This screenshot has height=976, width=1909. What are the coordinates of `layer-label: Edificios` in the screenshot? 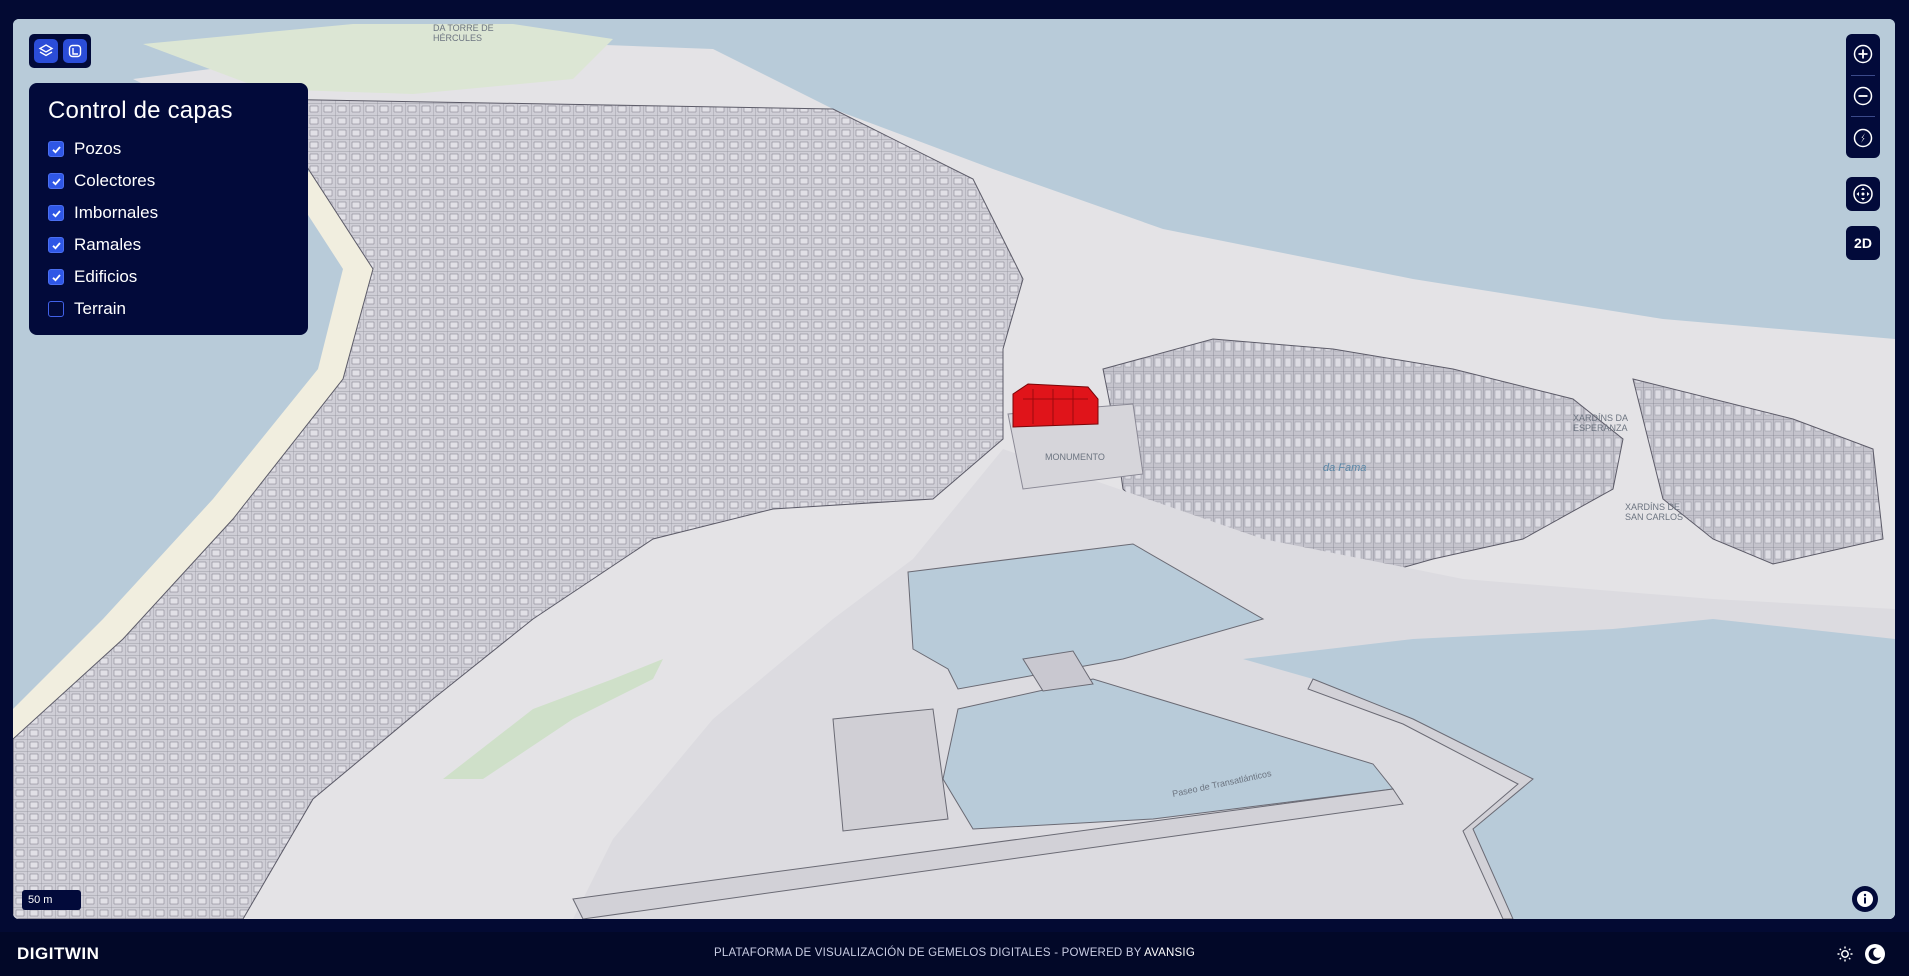 It's located at (106, 276).